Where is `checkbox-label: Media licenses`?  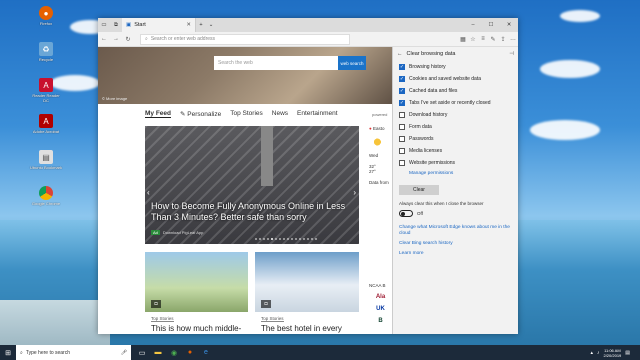
checkbox-label: Media licenses is located at coordinates (426, 151).